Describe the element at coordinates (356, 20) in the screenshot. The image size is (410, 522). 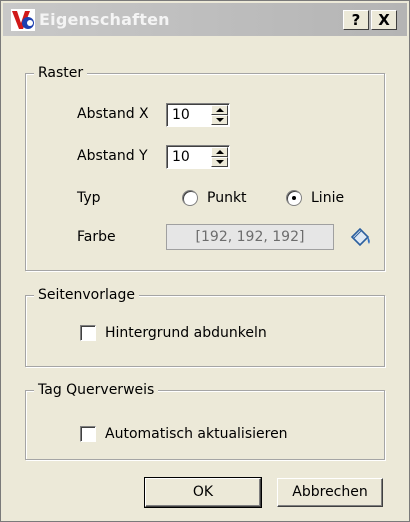
I see `help-button: ?` at that location.